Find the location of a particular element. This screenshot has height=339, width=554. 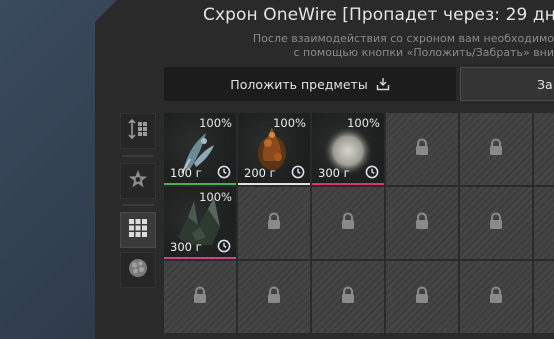

stash-note-line-2: с помощью кнопки «Положить/Забрать» вни is located at coordinates (423, 52).